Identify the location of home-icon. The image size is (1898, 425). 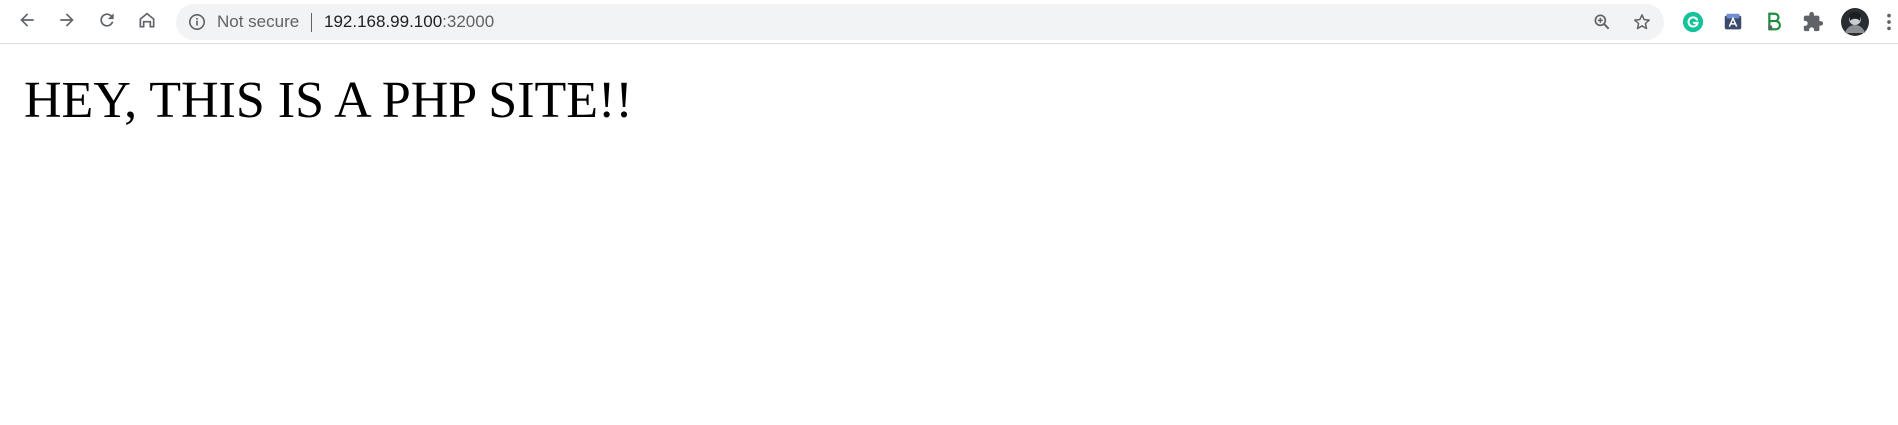
(147, 22).